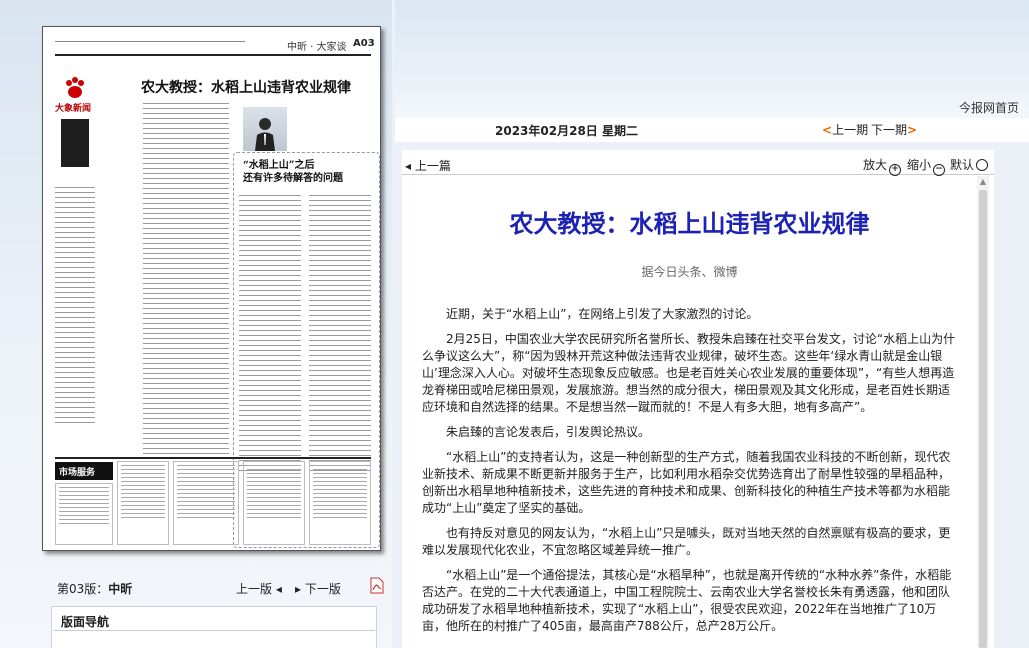 This screenshot has width=1029, height=648. What do you see at coordinates (83, 589) in the screenshot?
I see `edition-page-prefix: 第03版：` at bounding box center [83, 589].